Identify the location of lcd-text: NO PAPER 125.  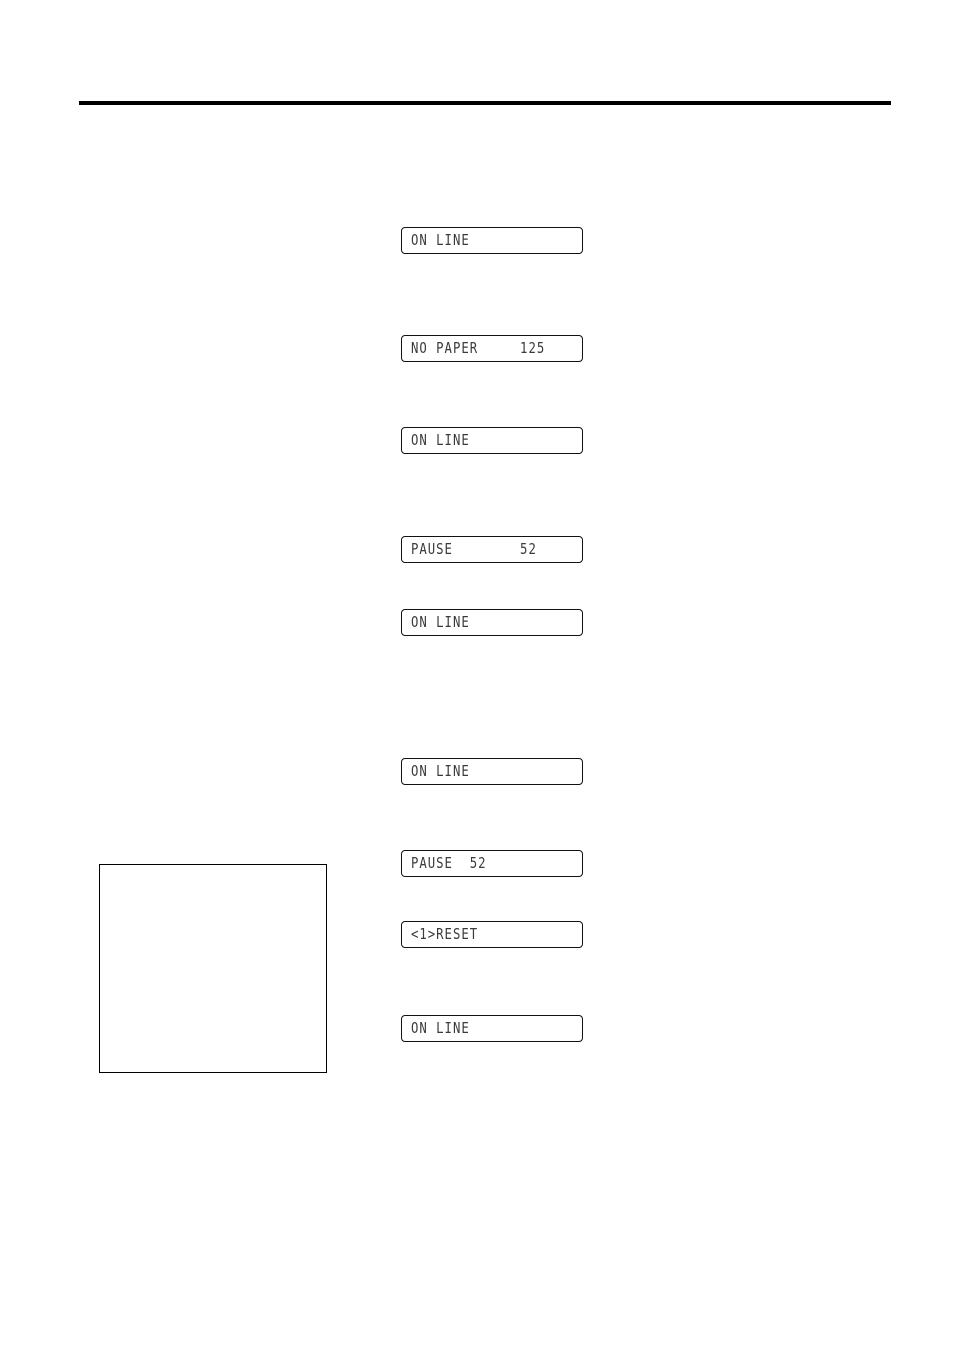
(478, 348).